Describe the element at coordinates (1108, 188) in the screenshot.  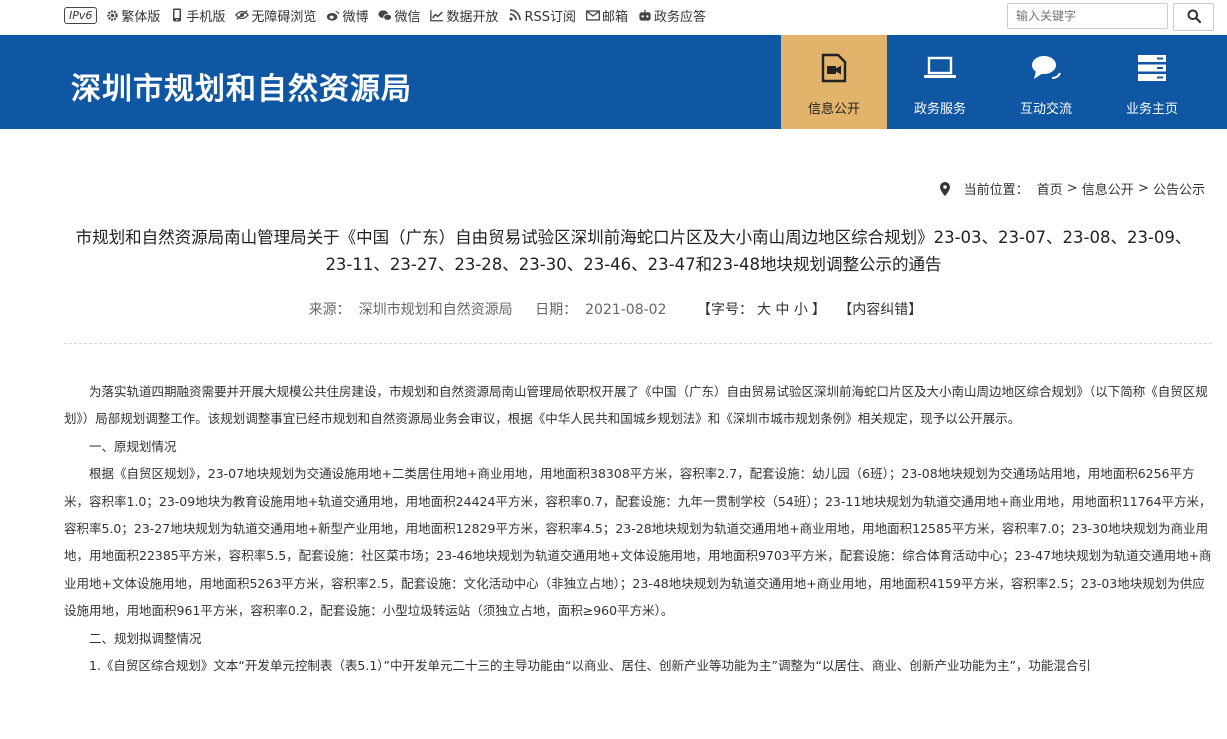
I see `breadcrumb-info-disclosure: 信息公开` at that location.